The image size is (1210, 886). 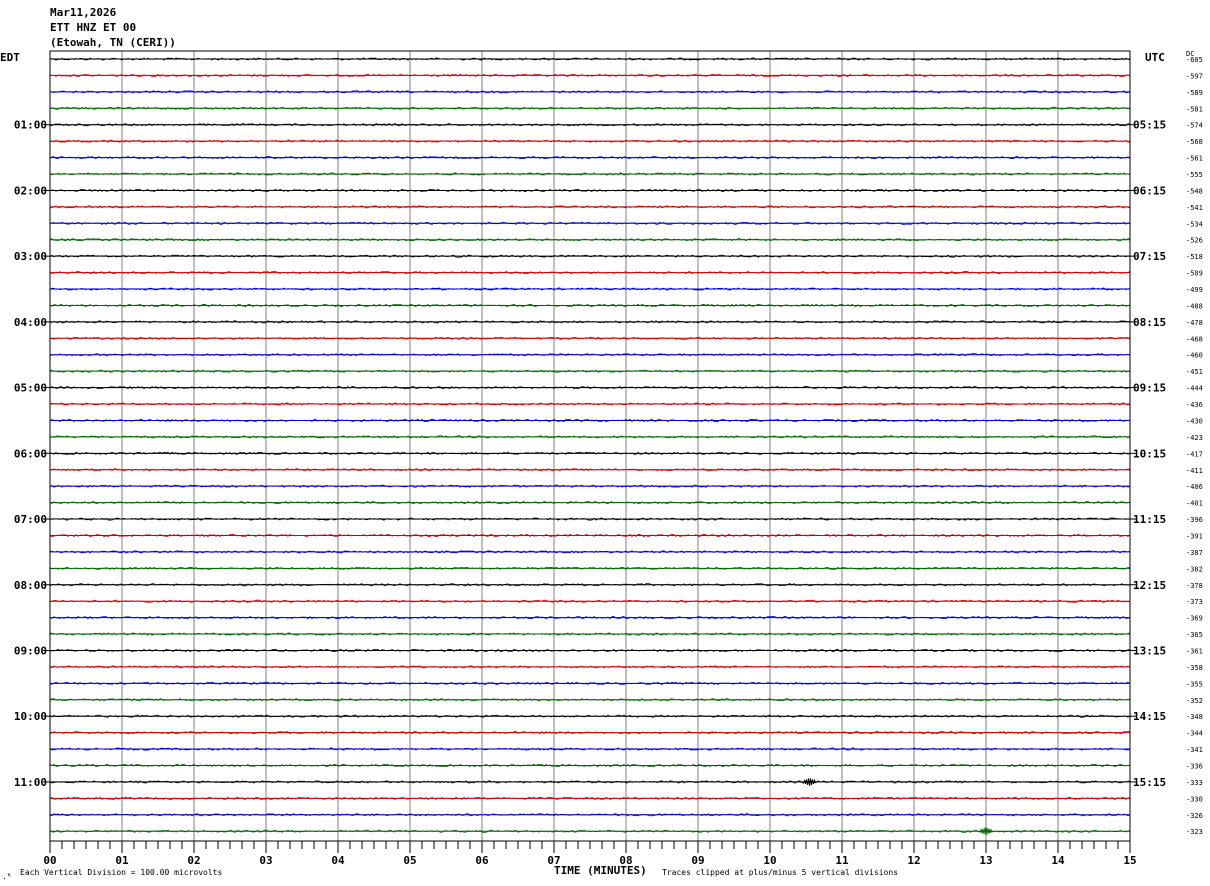 I want to click on dc-offset-label: -423, so click(x=1194, y=438).